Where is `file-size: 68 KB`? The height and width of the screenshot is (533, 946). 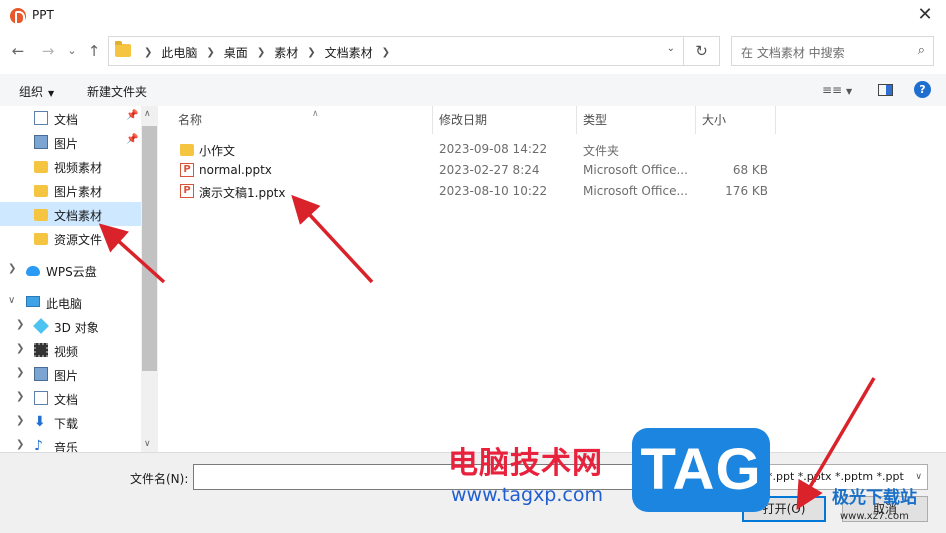
file-size: 68 KB is located at coordinates (750, 170).